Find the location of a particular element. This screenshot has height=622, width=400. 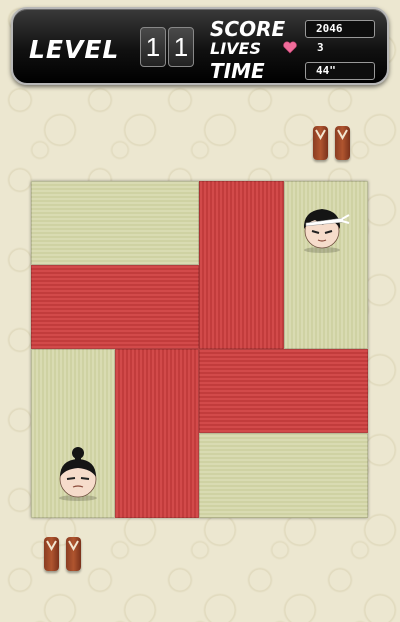

score-value: 2046 is located at coordinates (340, 29).